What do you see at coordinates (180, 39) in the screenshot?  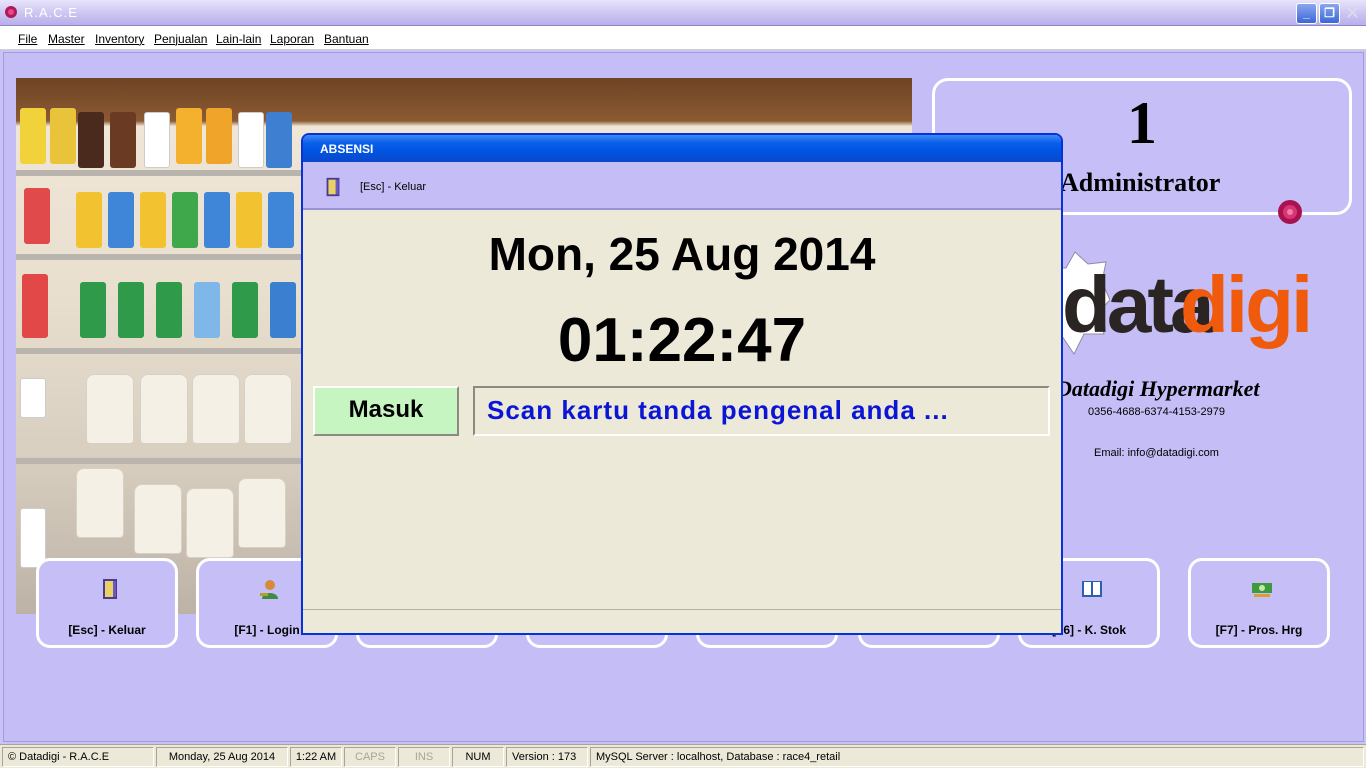 I see `menu-penjualan: Penjualan` at bounding box center [180, 39].